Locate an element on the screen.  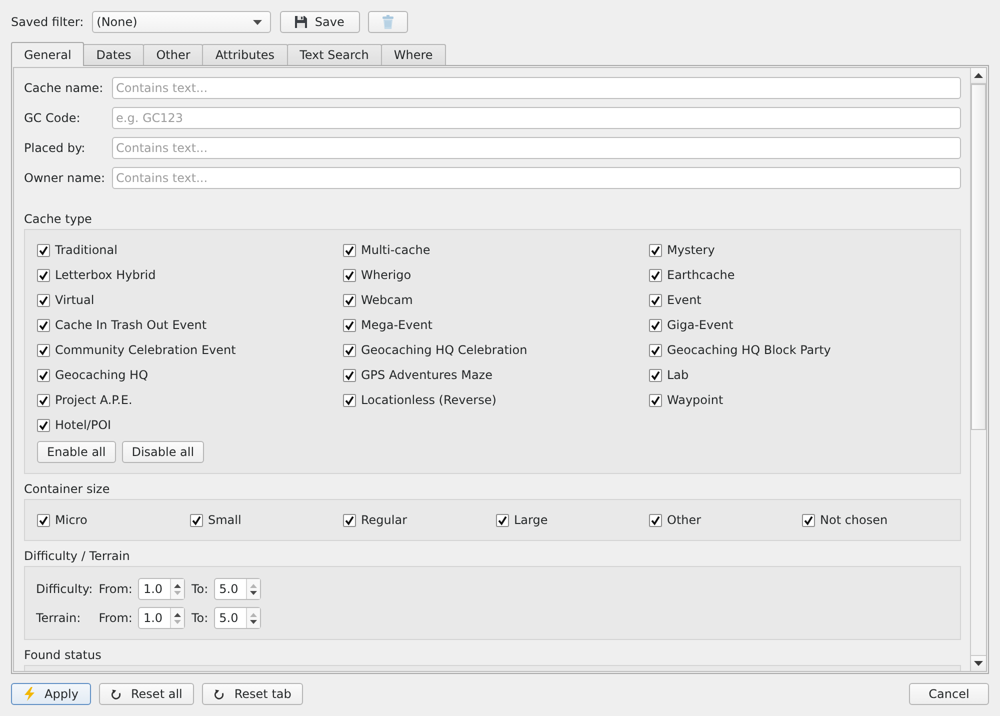
filter-combo: (None) is located at coordinates (181, 22).